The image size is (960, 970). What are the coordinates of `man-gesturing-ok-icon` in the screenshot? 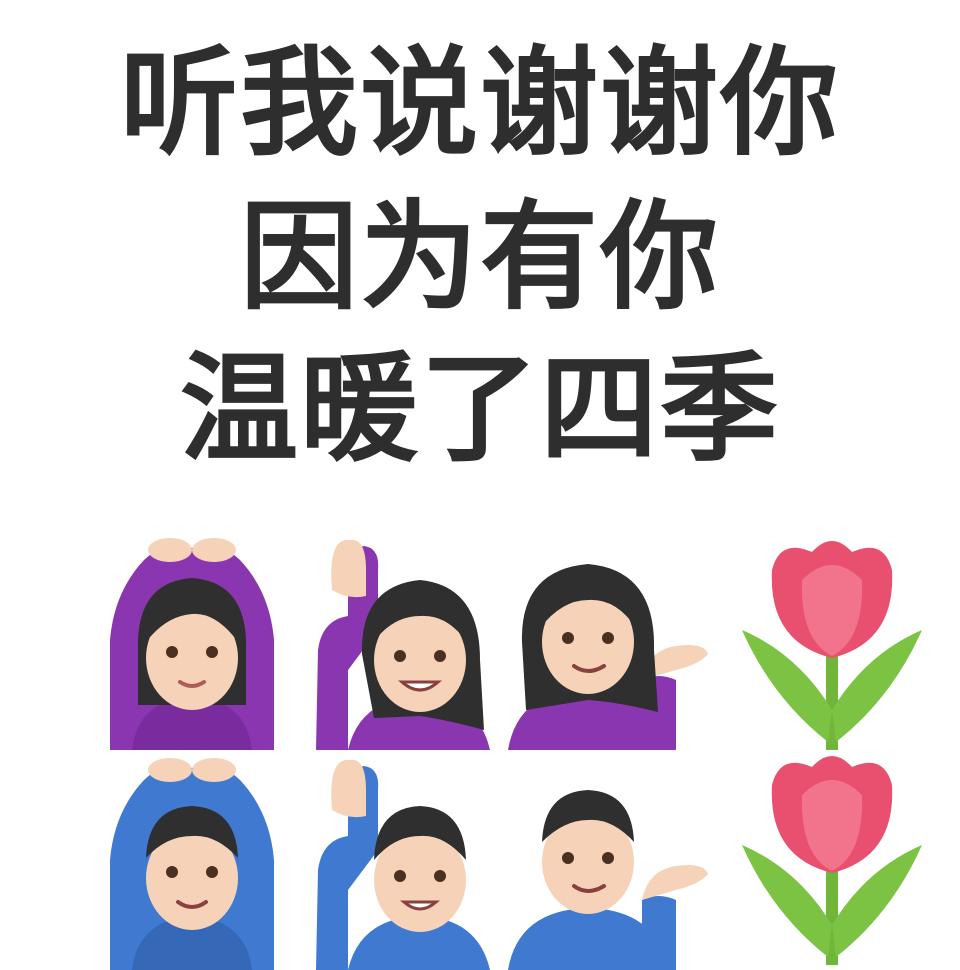 It's located at (192, 860).